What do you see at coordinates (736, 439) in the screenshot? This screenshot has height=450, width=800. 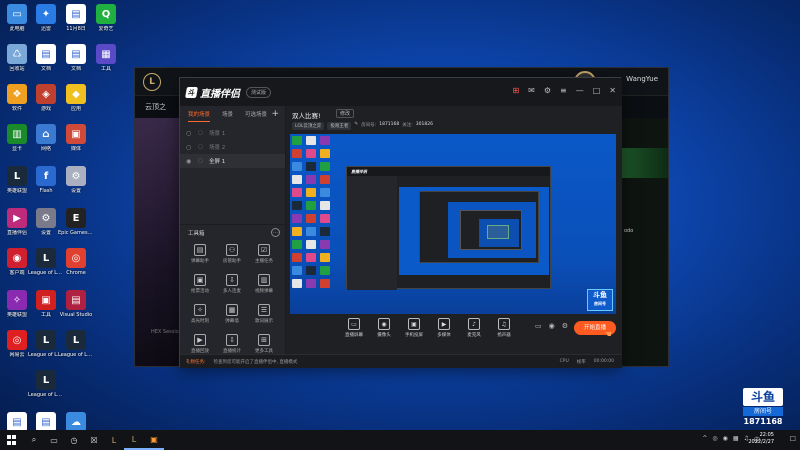 I see `network-icon: ▦` at bounding box center [736, 439].